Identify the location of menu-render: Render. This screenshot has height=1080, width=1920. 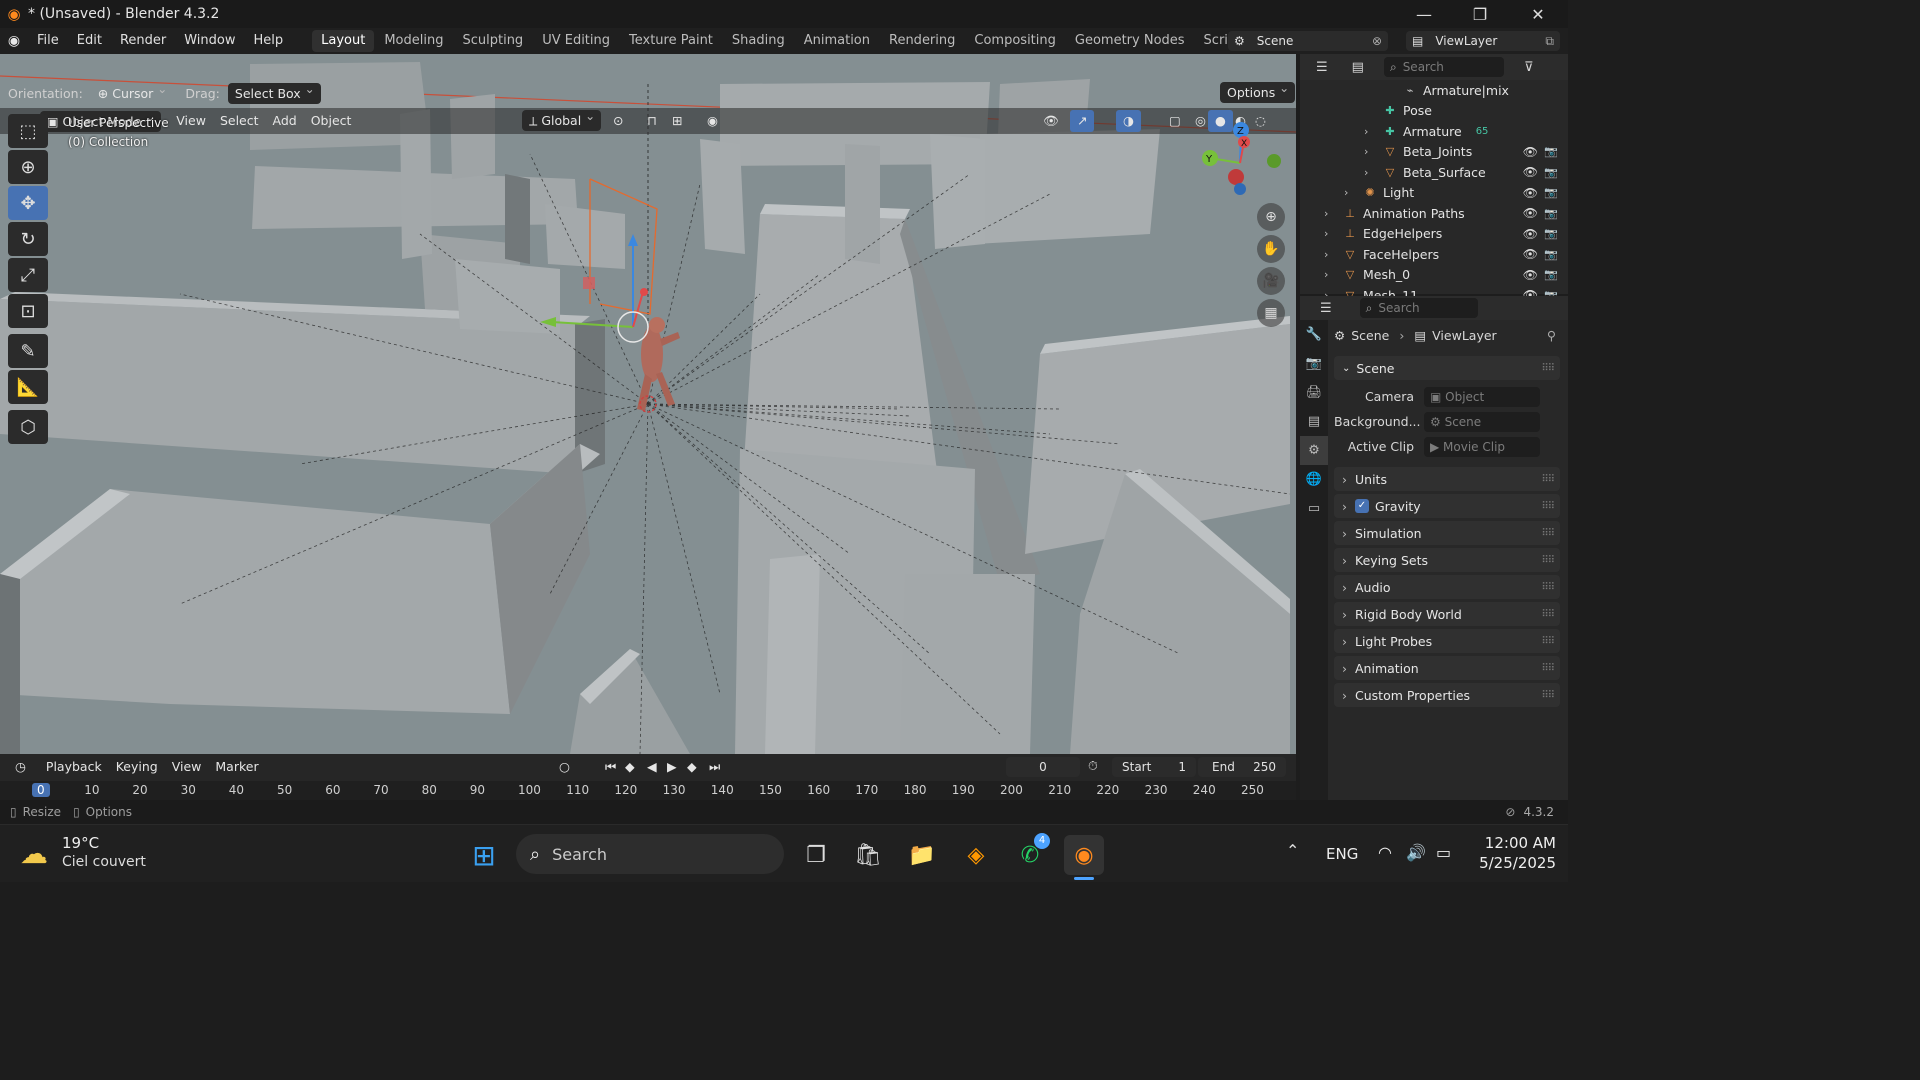
(143, 41).